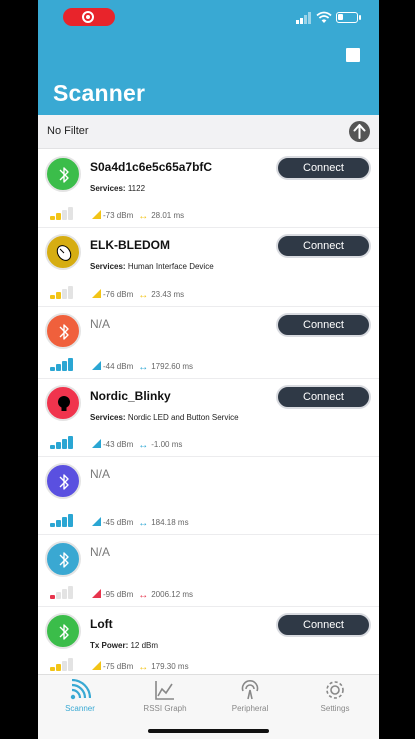 The height and width of the screenshot is (739, 415). I want to click on interval-value: -1.00 ms, so click(167, 444).